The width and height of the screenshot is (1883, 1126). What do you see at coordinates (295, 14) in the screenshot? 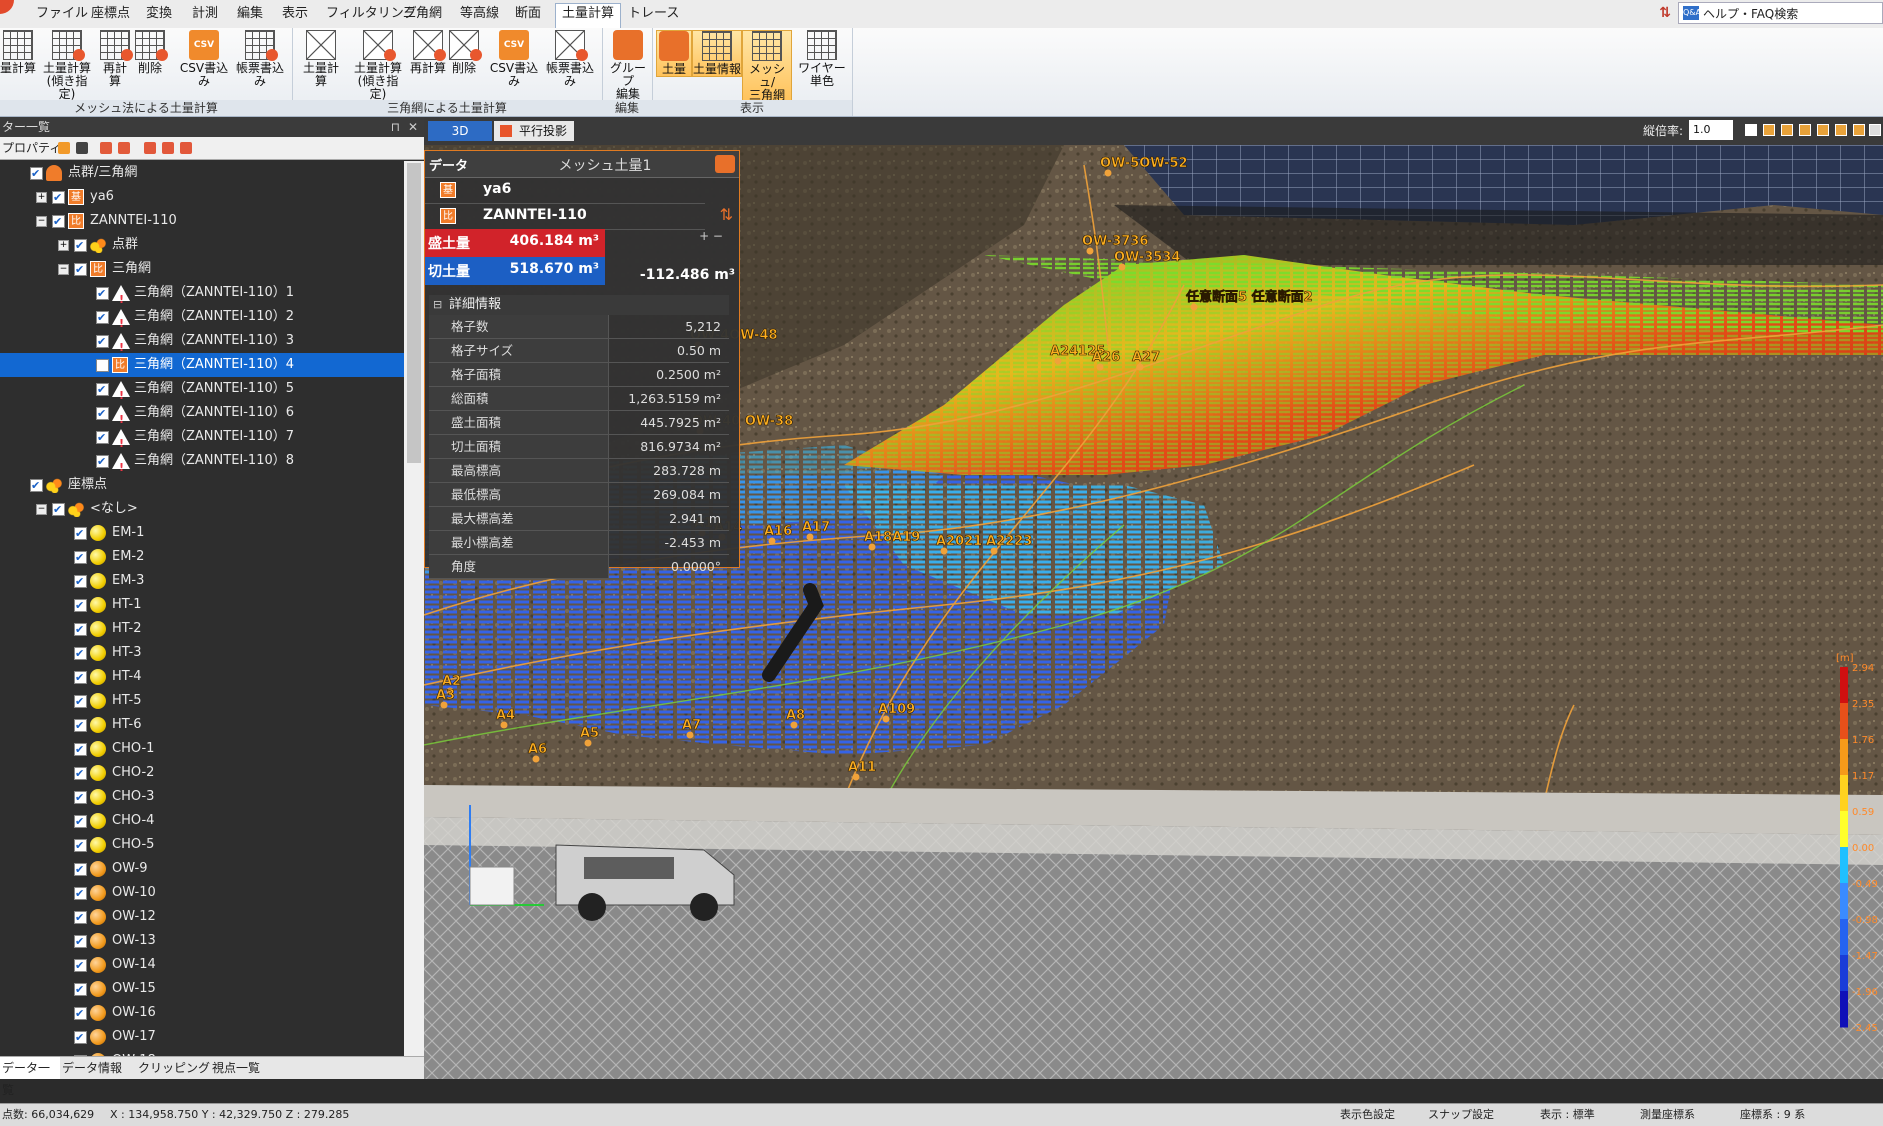
I see `menu-item-5: 表示` at bounding box center [295, 14].